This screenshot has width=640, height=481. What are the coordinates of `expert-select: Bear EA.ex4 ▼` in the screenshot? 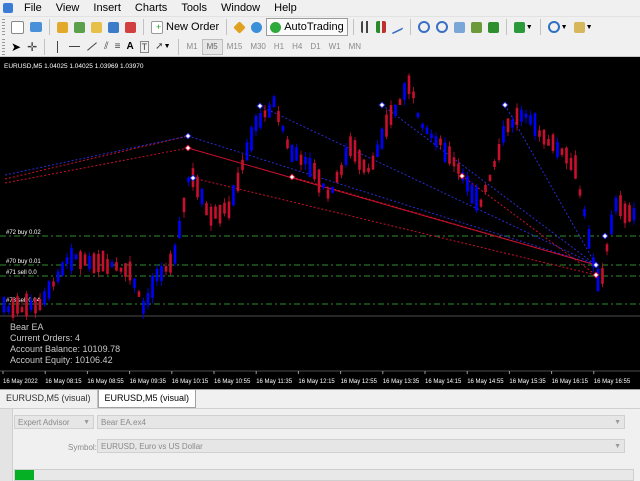 It's located at (361, 422).